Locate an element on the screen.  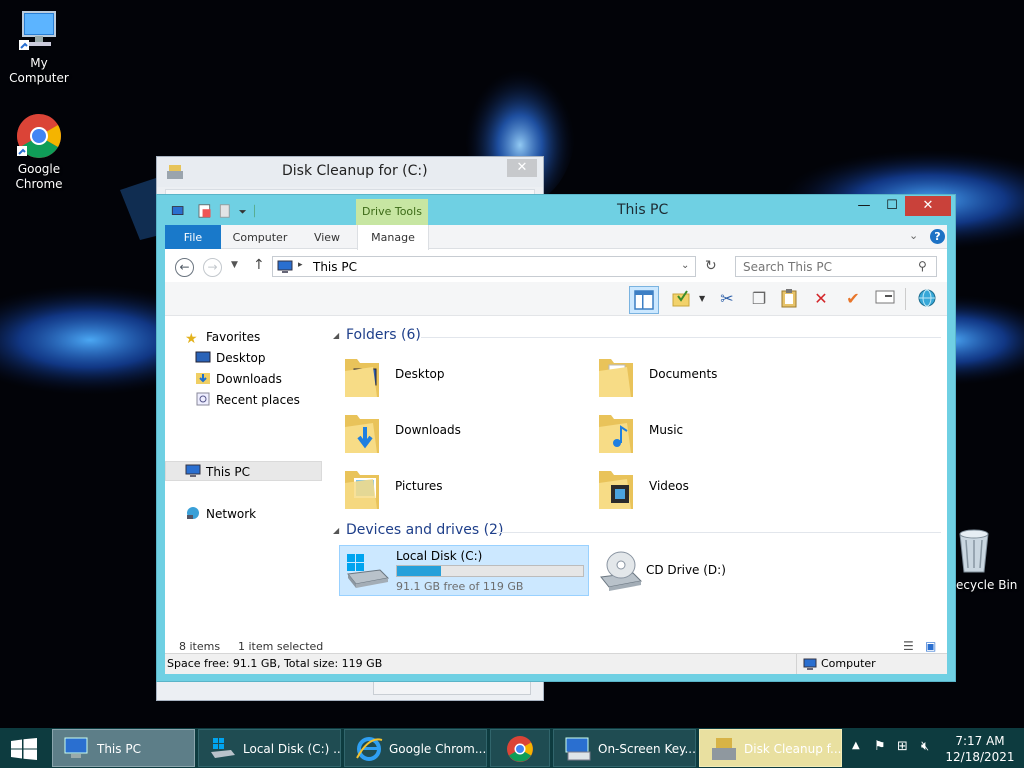
nav-item-downloads: Downloads is located at coordinates (238, 379).